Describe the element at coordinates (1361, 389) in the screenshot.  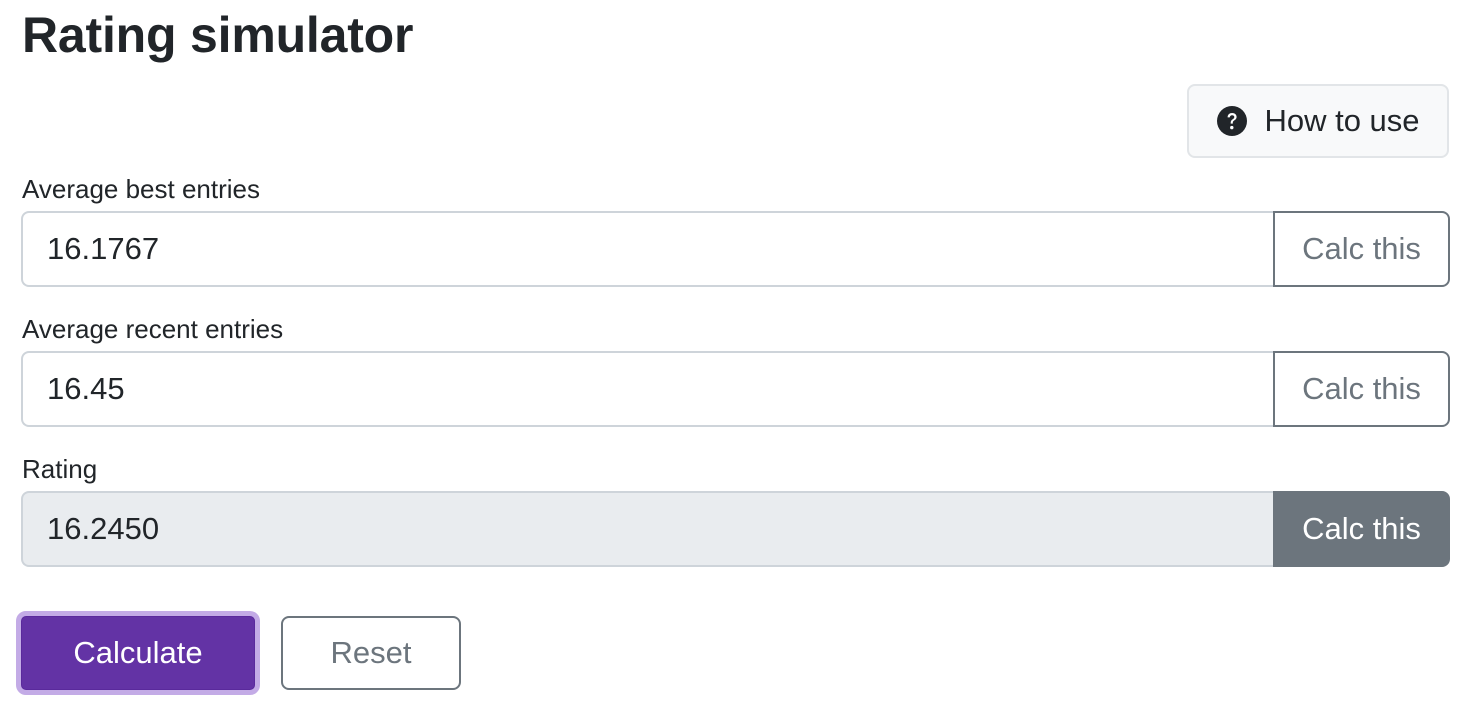
I see `calc-average-recent-entries-button: Calc this` at that location.